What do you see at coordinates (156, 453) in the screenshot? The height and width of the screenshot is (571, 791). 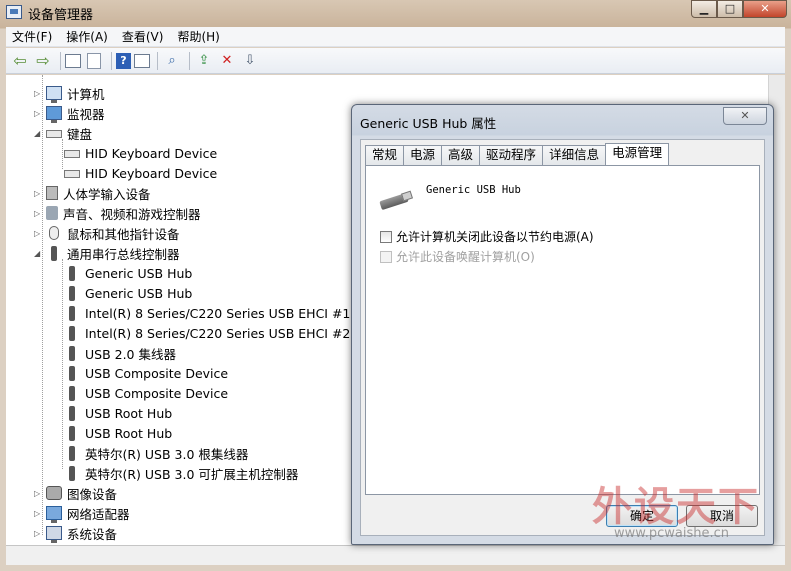 I see `tree-leaf-usb: 英特尔(R) USB 3.0 根集线器` at bounding box center [156, 453].